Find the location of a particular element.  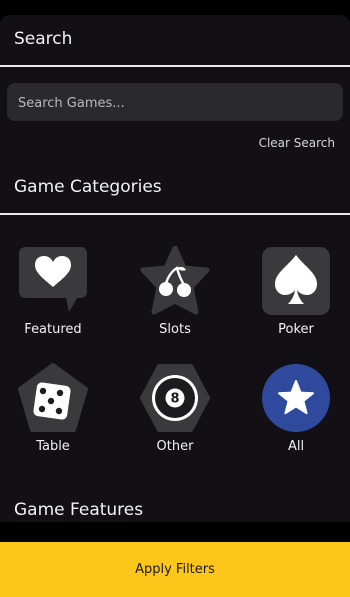

category-table: Table is located at coordinates (53, 408).